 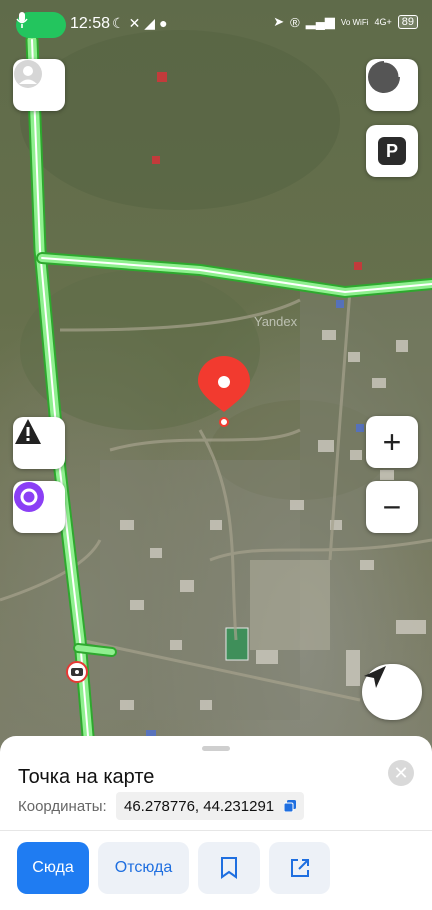 I want to click on share-button, so click(x=299, y=868).